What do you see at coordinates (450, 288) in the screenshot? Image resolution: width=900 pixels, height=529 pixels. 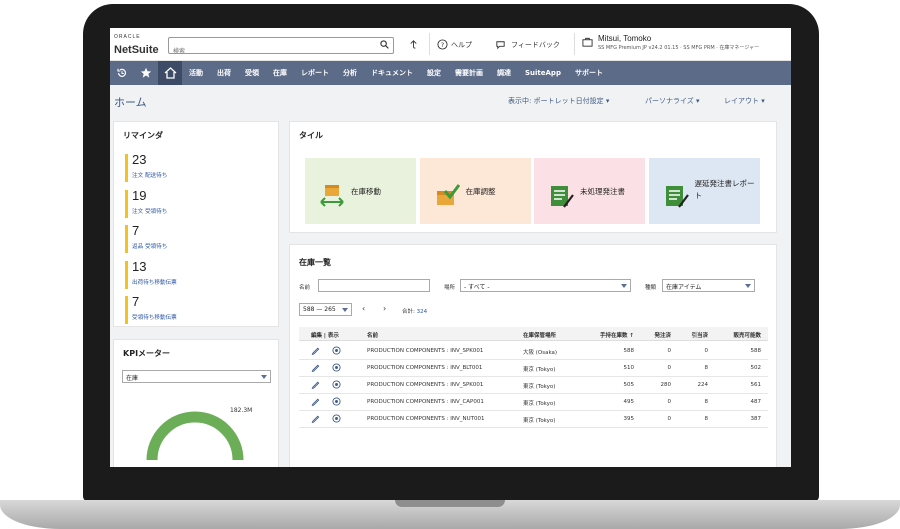 I see `location-filter-label: 場所` at bounding box center [450, 288].